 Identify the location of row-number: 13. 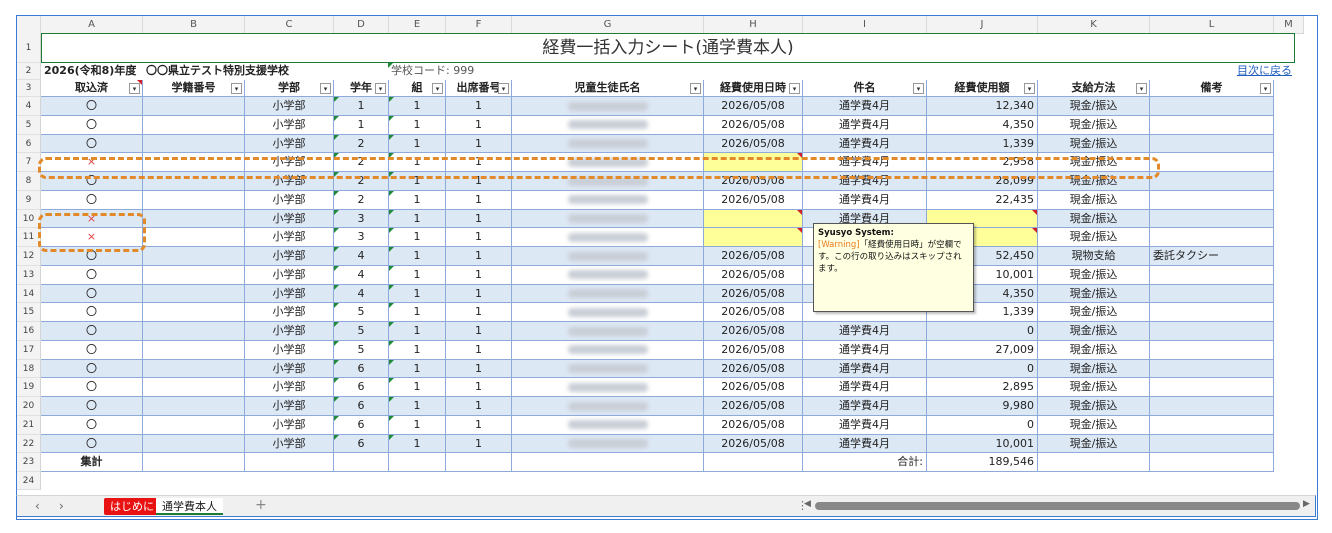
(29, 275).